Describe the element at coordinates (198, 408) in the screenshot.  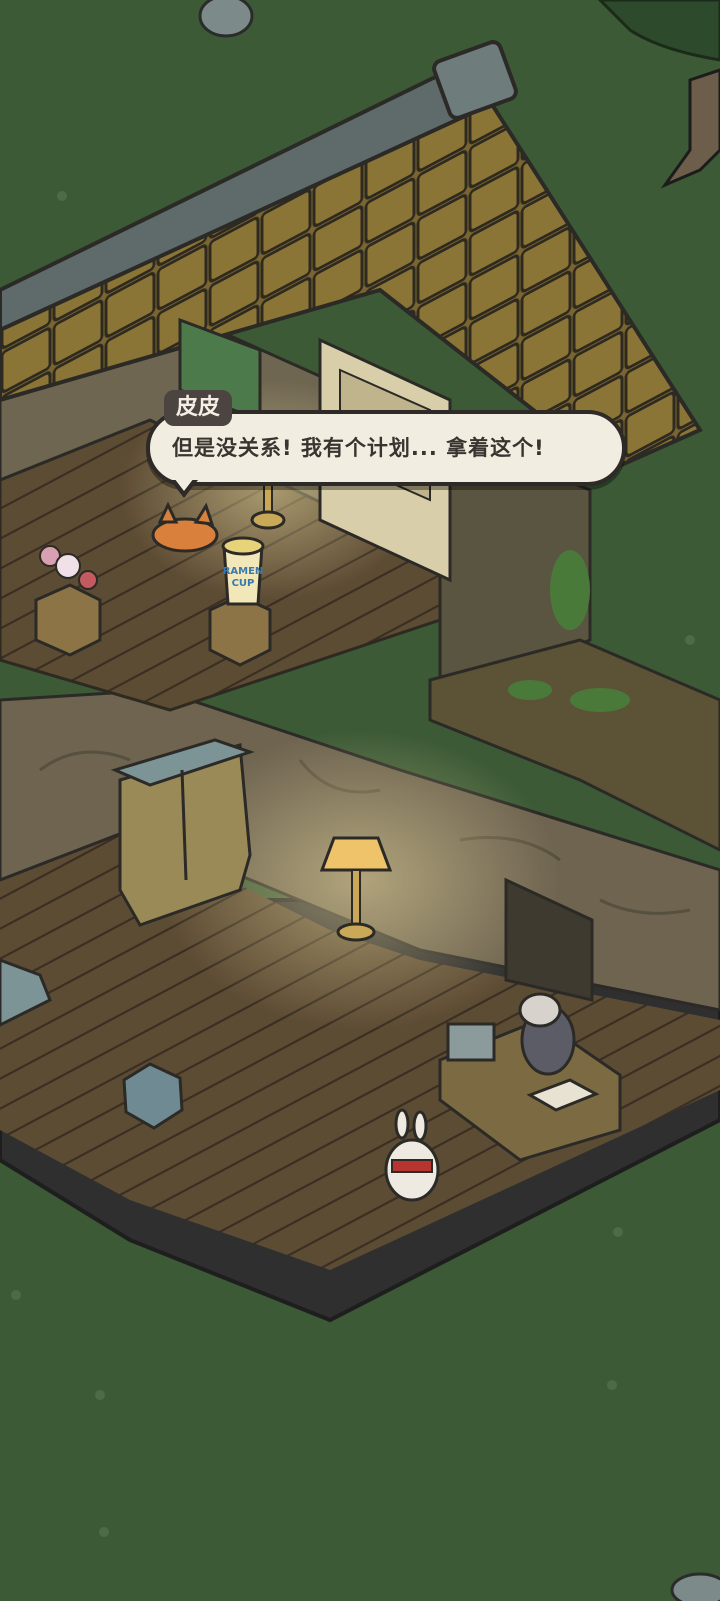
I see `speaker-name: 皮皮` at that location.